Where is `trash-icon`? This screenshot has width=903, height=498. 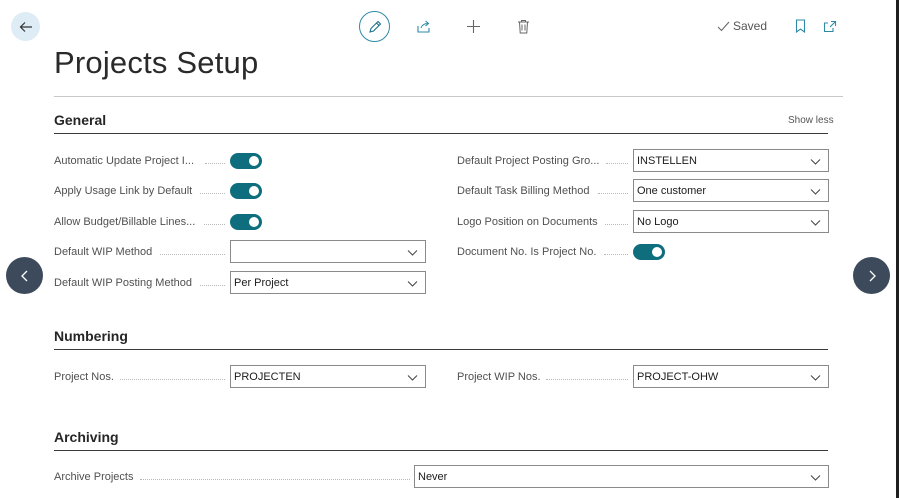 trash-icon is located at coordinates (523, 26).